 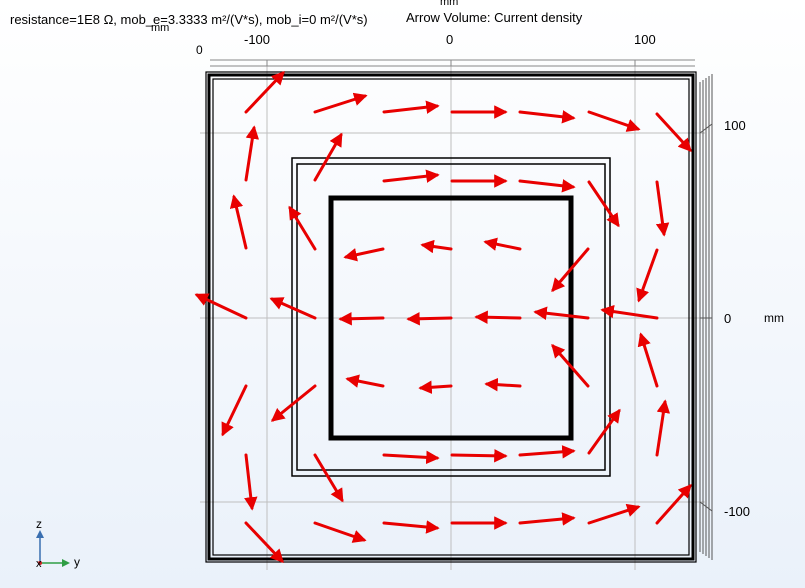 What do you see at coordinates (199, 50) in the screenshot?
I see `left-zero-label: 0` at bounding box center [199, 50].